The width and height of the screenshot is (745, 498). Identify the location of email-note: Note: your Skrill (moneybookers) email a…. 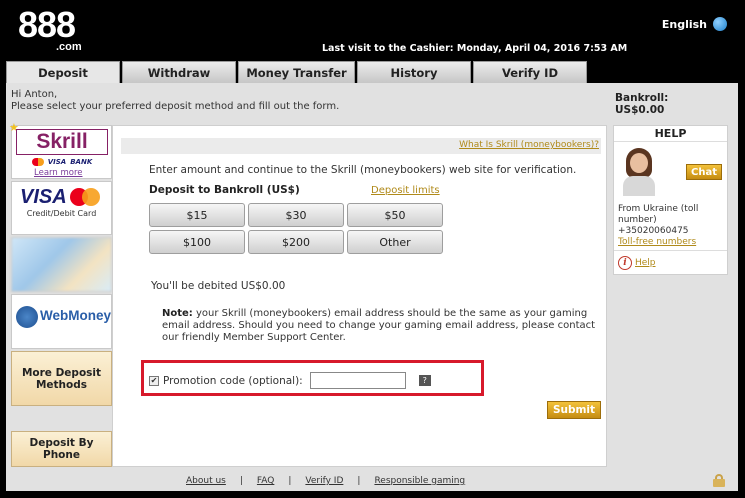
(382, 326).